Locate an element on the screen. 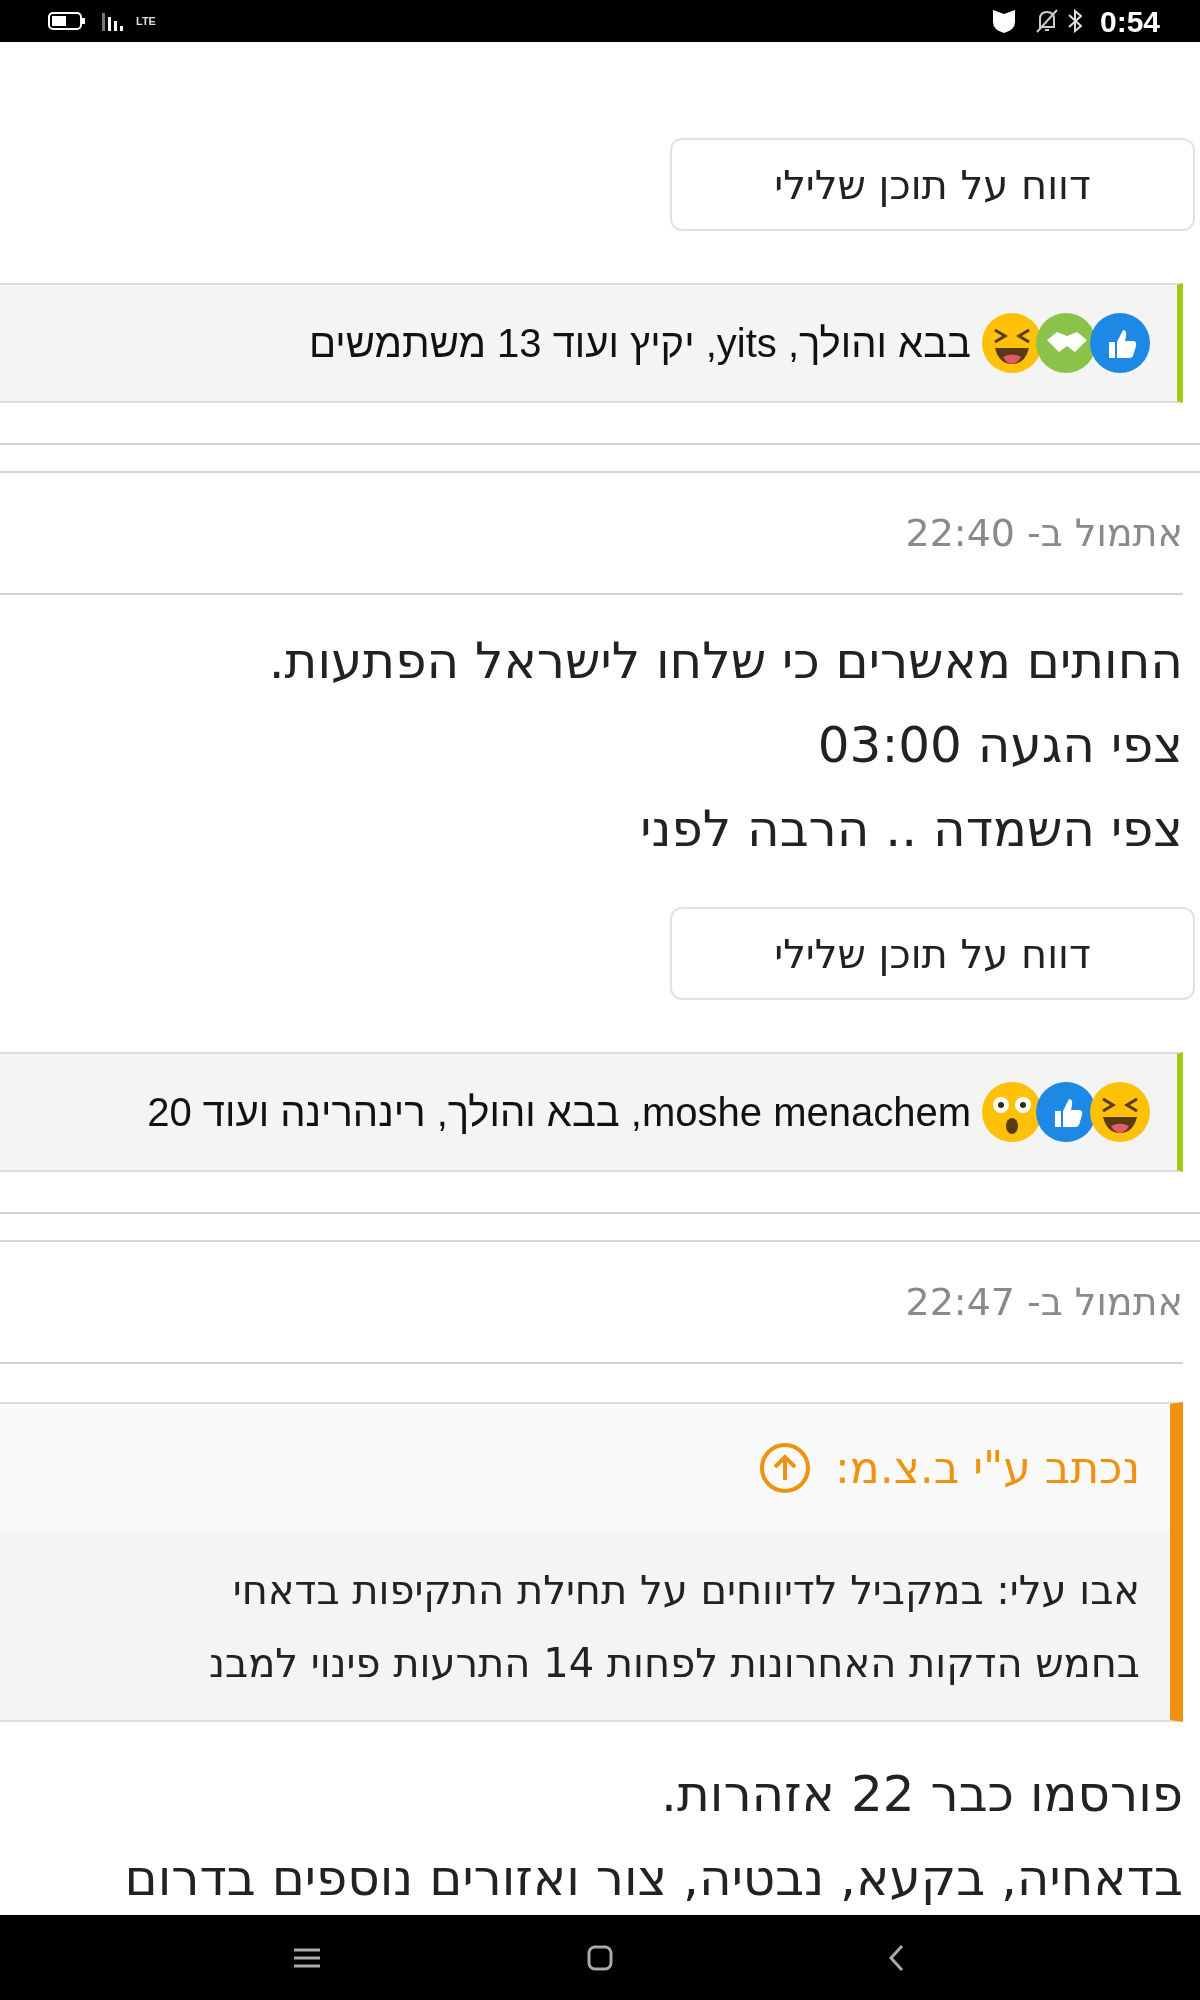 The height and width of the screenshot is (2000, 1200). post-text: צפי הגעה 03:00 is located at coordinates (1000, 745).